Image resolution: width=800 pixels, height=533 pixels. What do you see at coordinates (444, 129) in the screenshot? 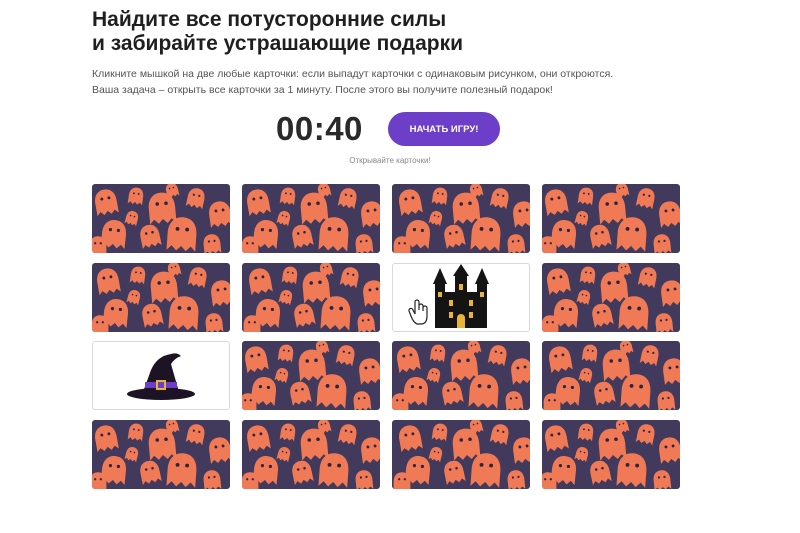
I see `start-game-button: НАЧАТЬ ИГРУ!` at bounding box center [444, 129].